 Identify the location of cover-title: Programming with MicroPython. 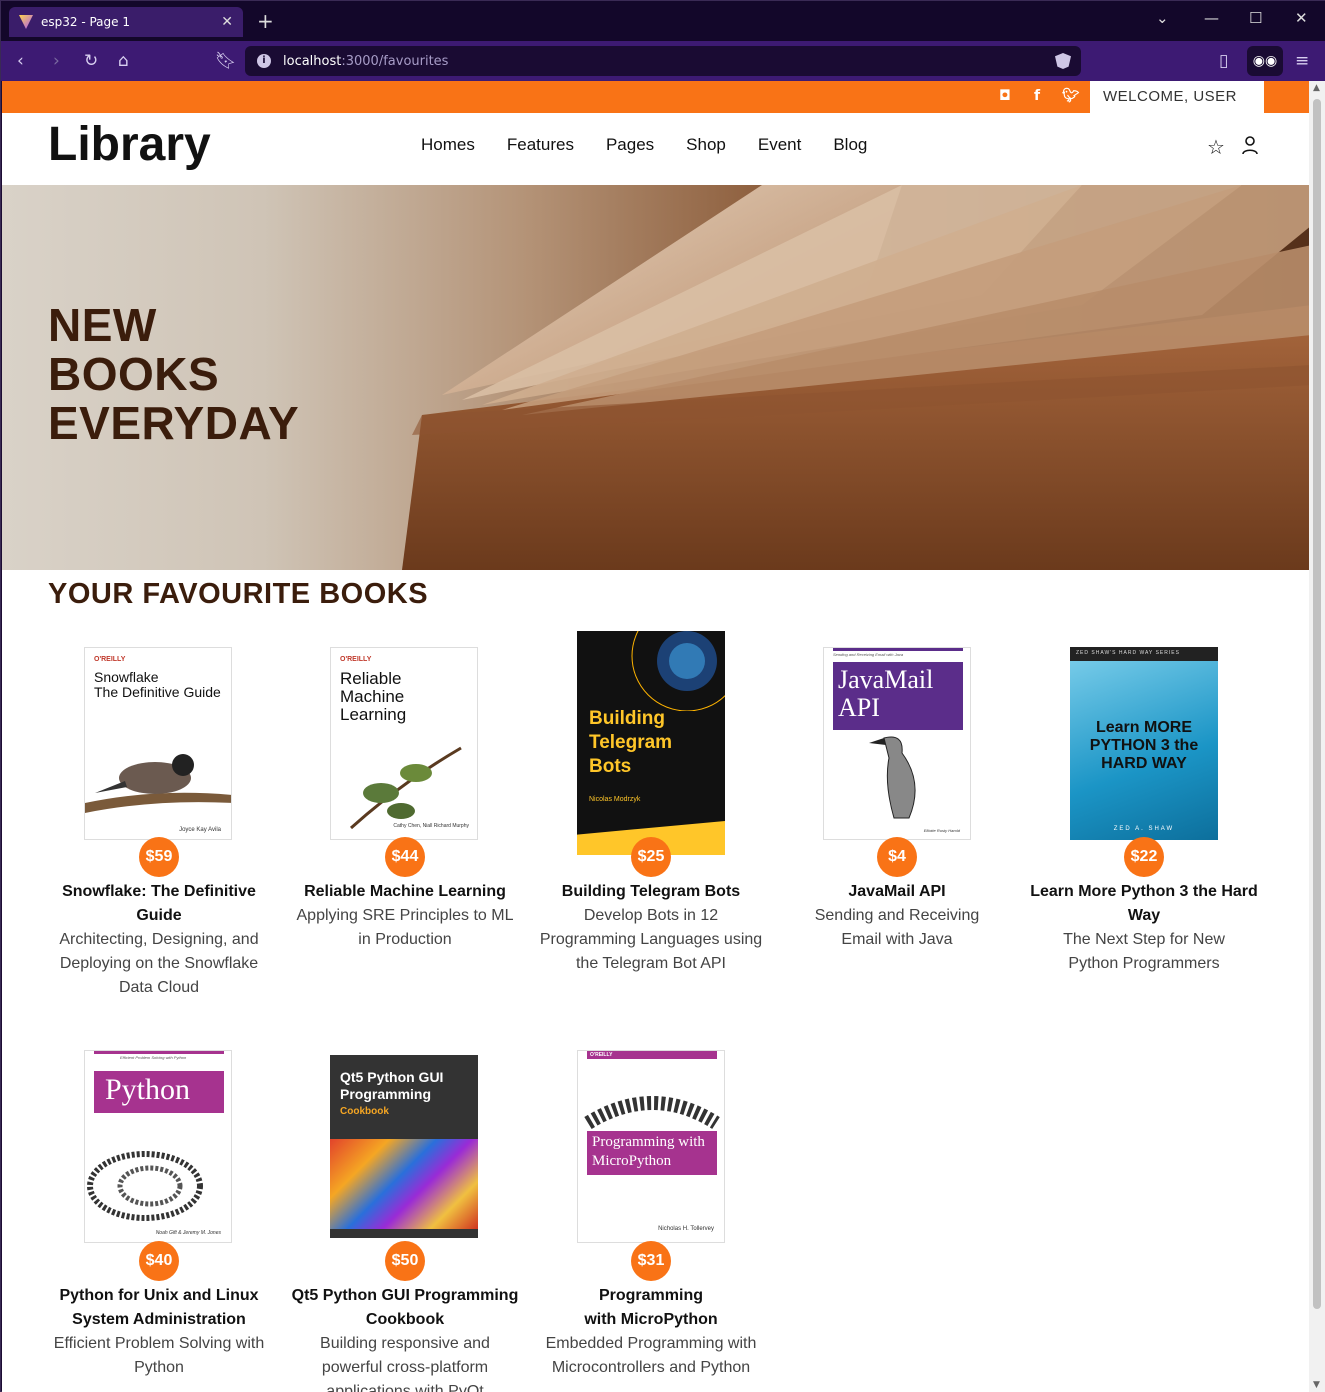
(648, 1151).